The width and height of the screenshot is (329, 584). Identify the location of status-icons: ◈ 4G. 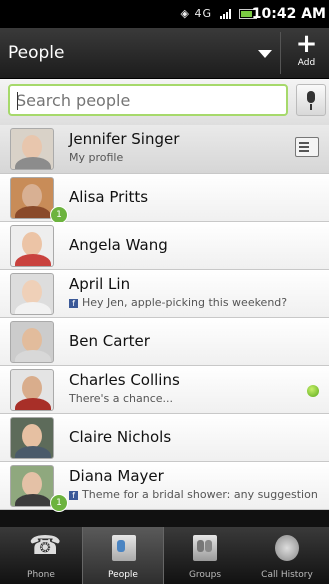
(218, 13).